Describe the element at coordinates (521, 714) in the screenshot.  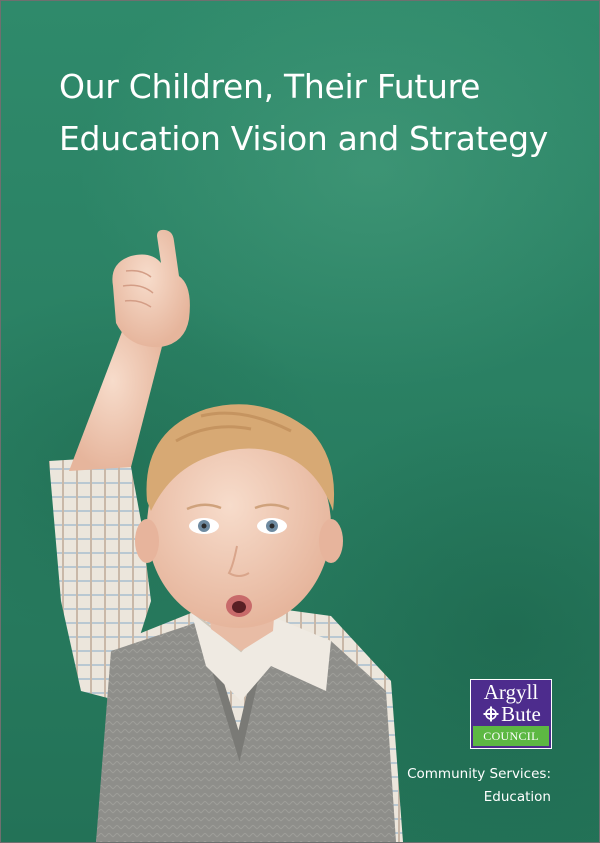
I see `logo-line-2: Bute` at that location.